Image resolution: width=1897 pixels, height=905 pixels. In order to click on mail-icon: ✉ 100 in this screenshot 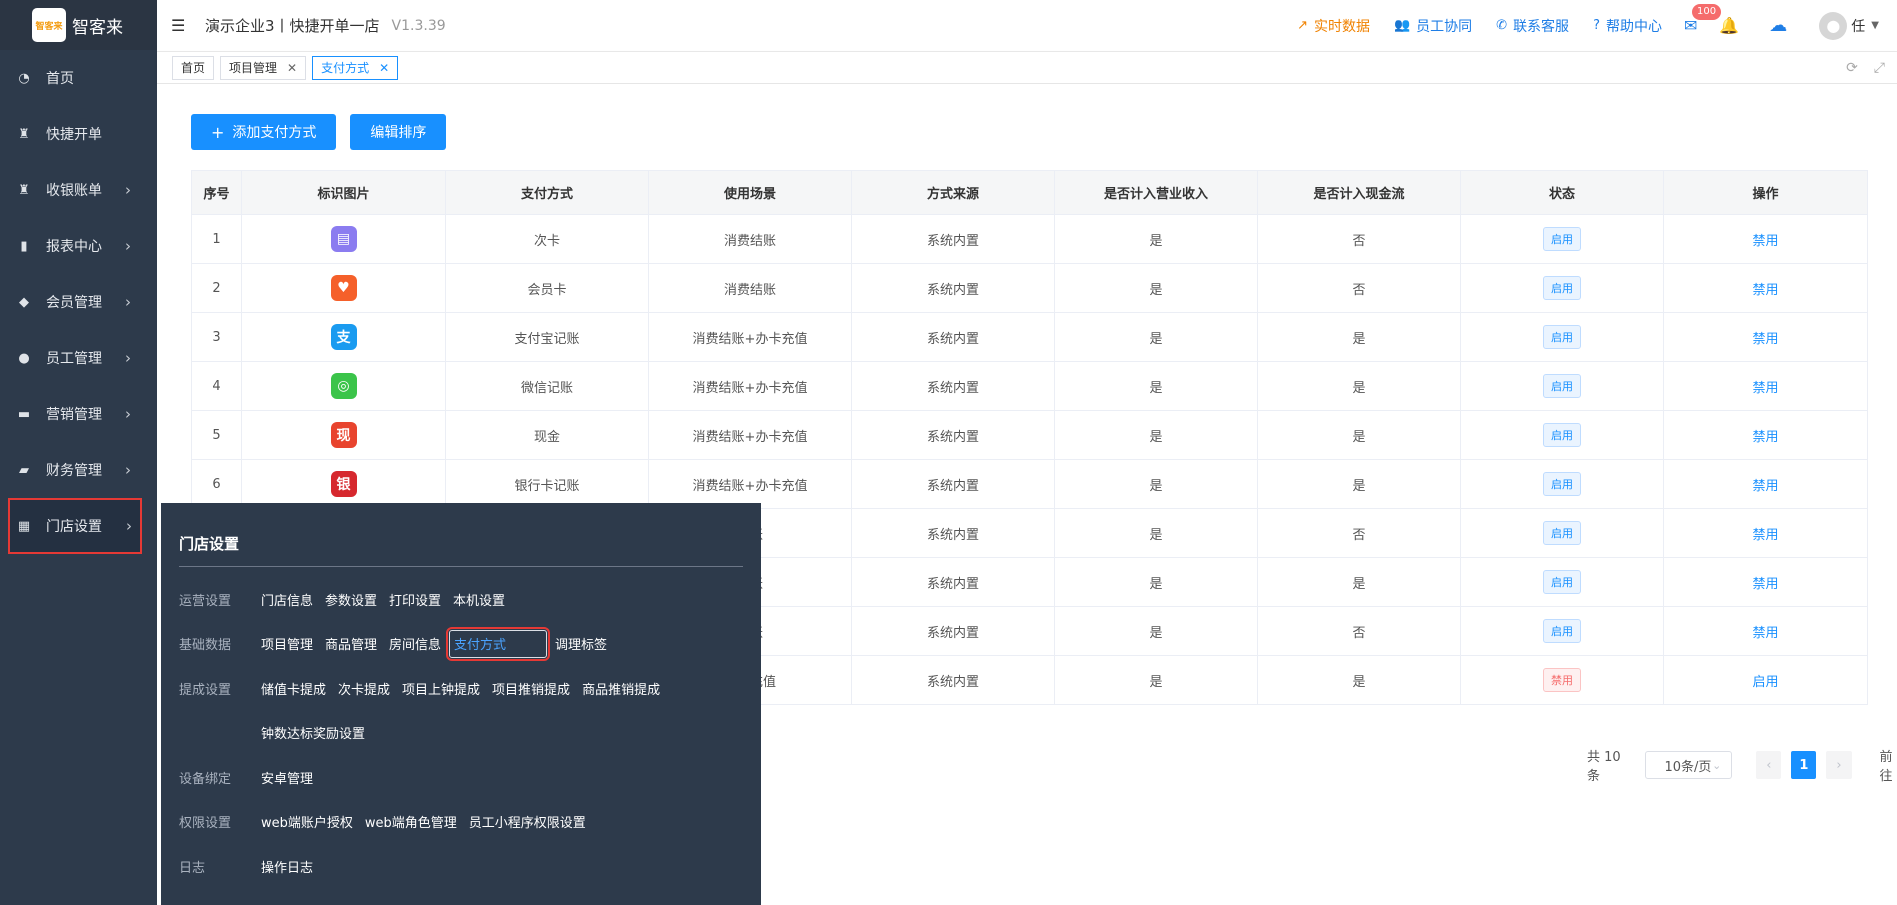, I will do `click(1703, 19)`.